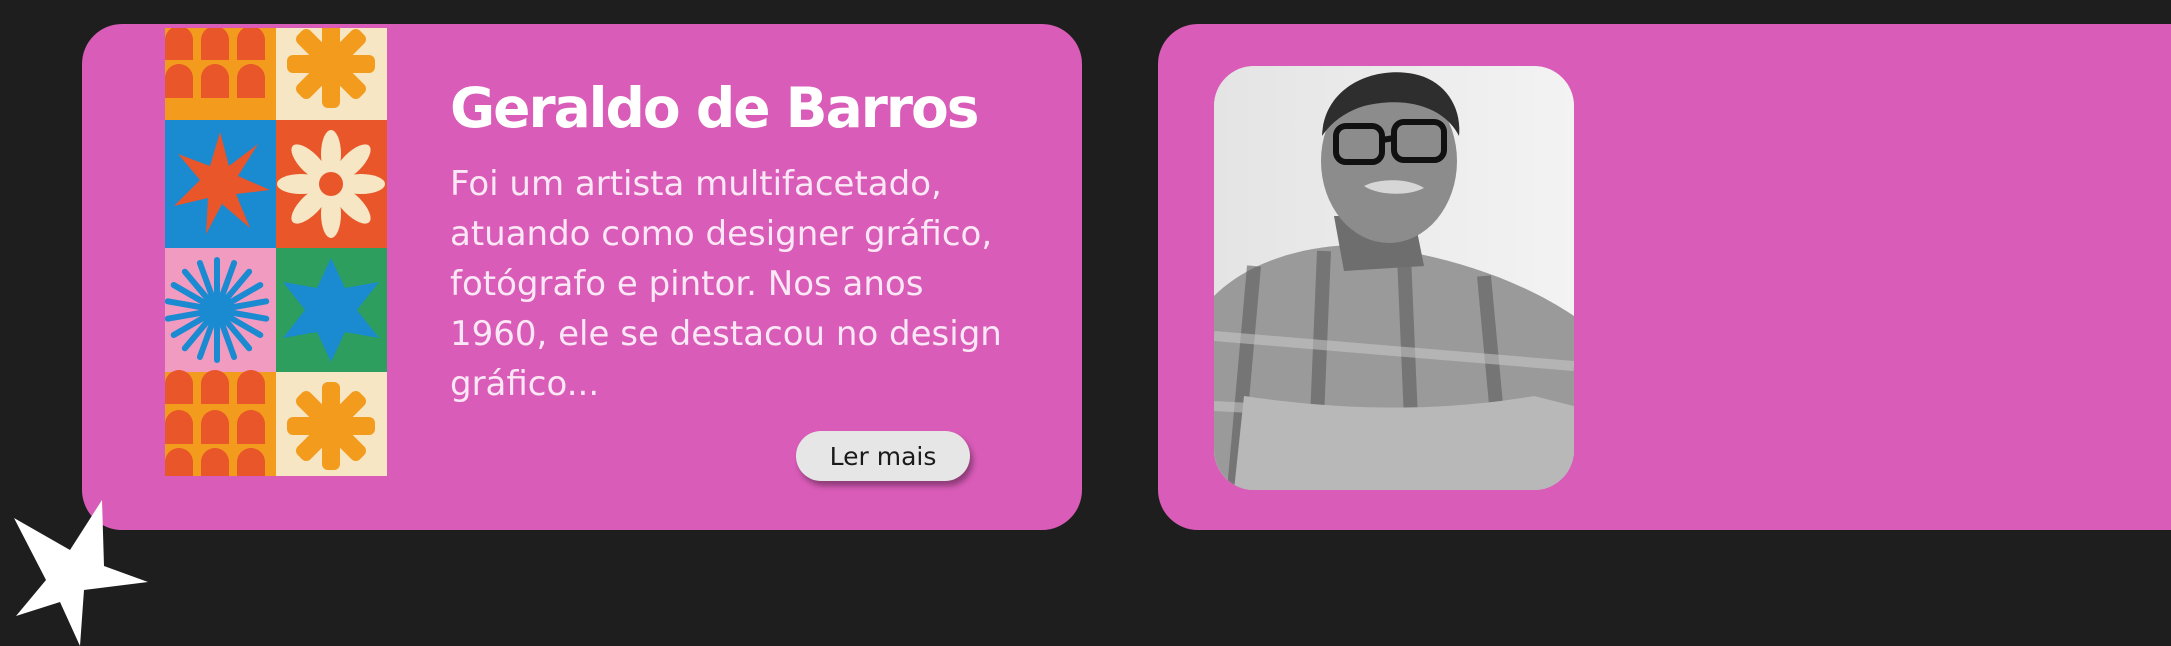  I want to click on artist-portrait-photo, so click(1394, 278).